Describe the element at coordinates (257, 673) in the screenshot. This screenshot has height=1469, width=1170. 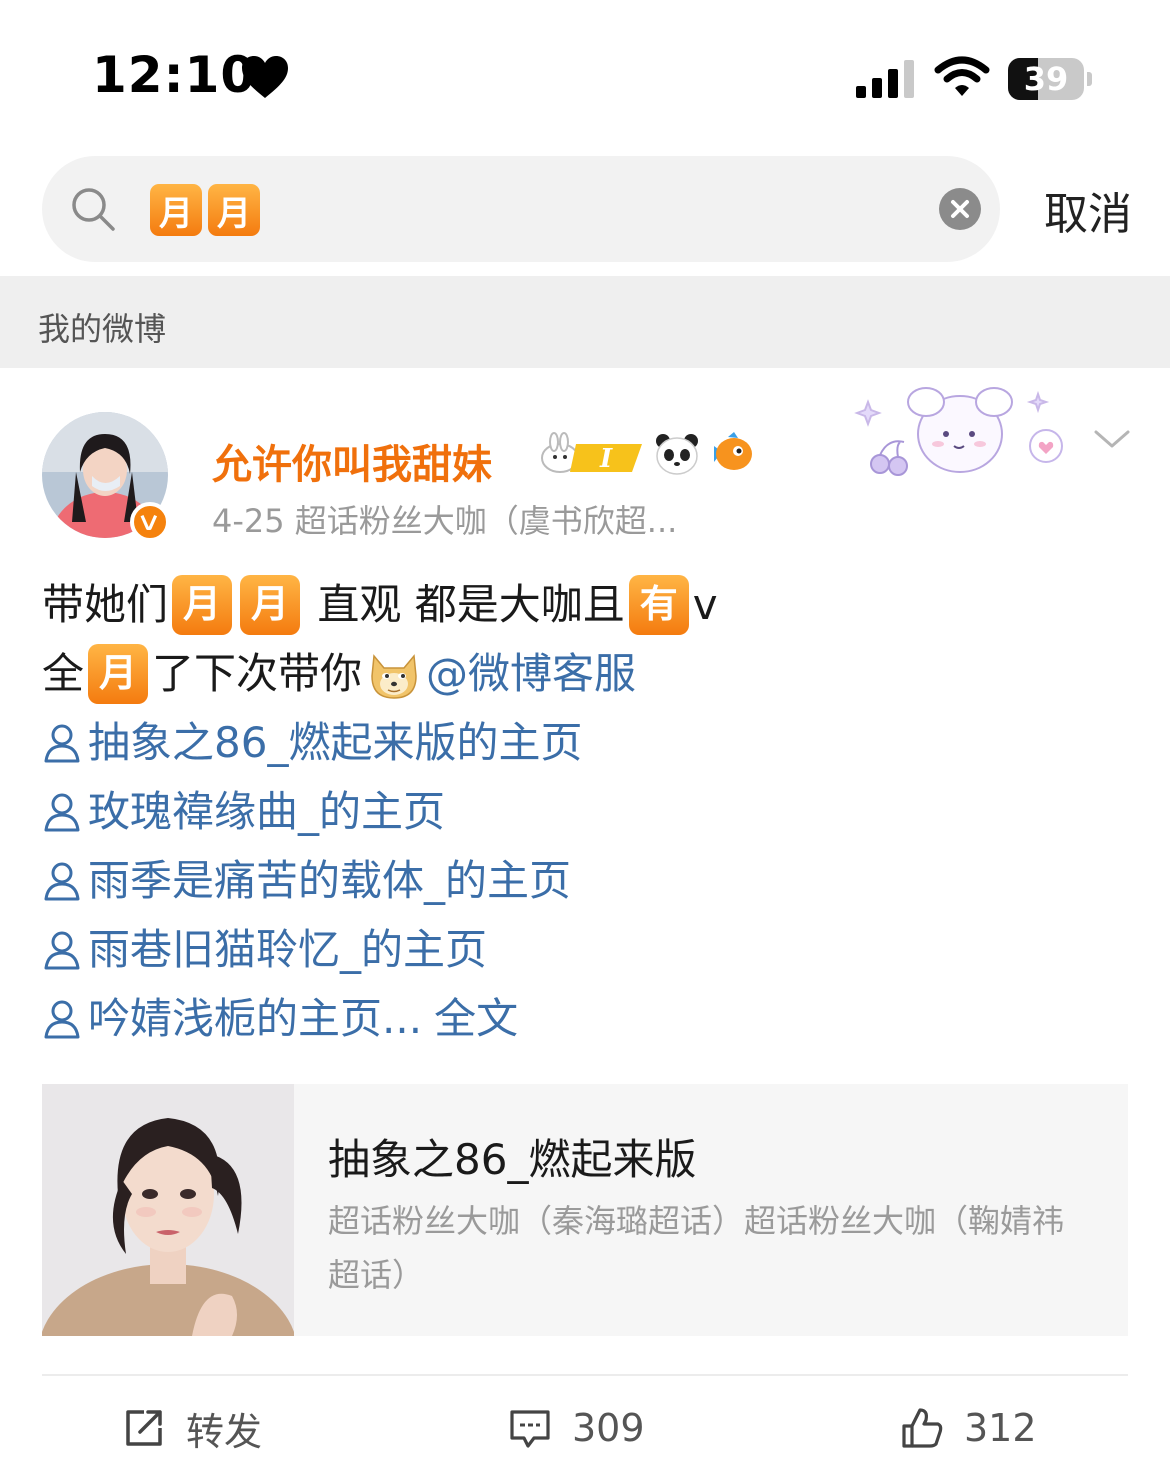
I see `body-text: 了下次带你` at that location.